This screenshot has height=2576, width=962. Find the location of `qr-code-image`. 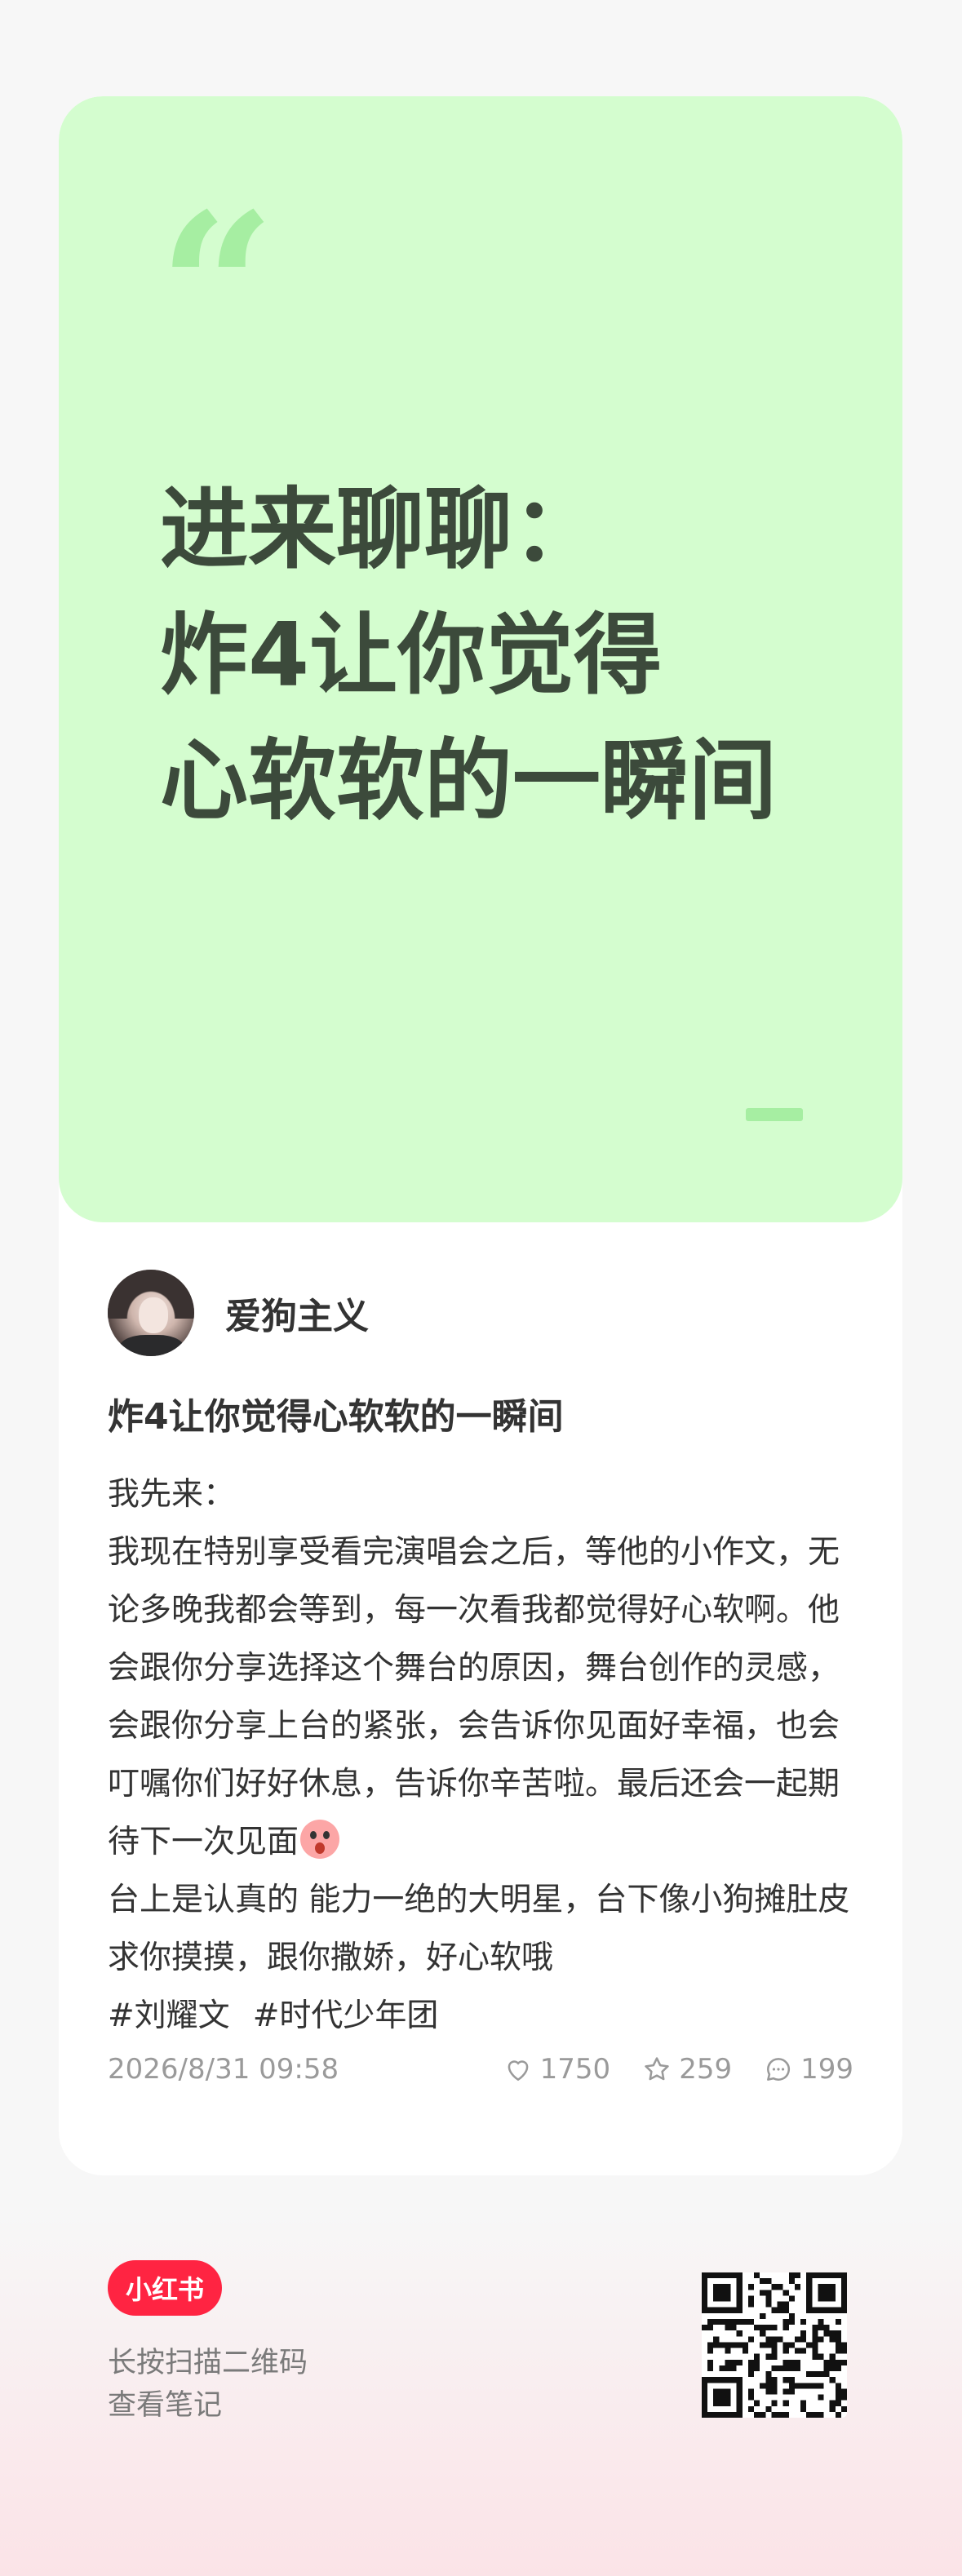

qr-code-image is located at coordinates (774, 2345).